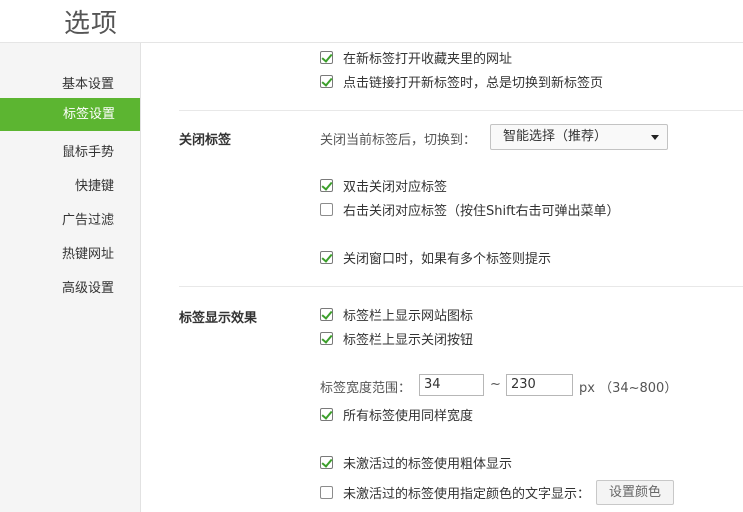 The height and width of the screenshot is (512, 743). I want to click on tab-width-unit-hint: px （34~800）, so click(628, 388).